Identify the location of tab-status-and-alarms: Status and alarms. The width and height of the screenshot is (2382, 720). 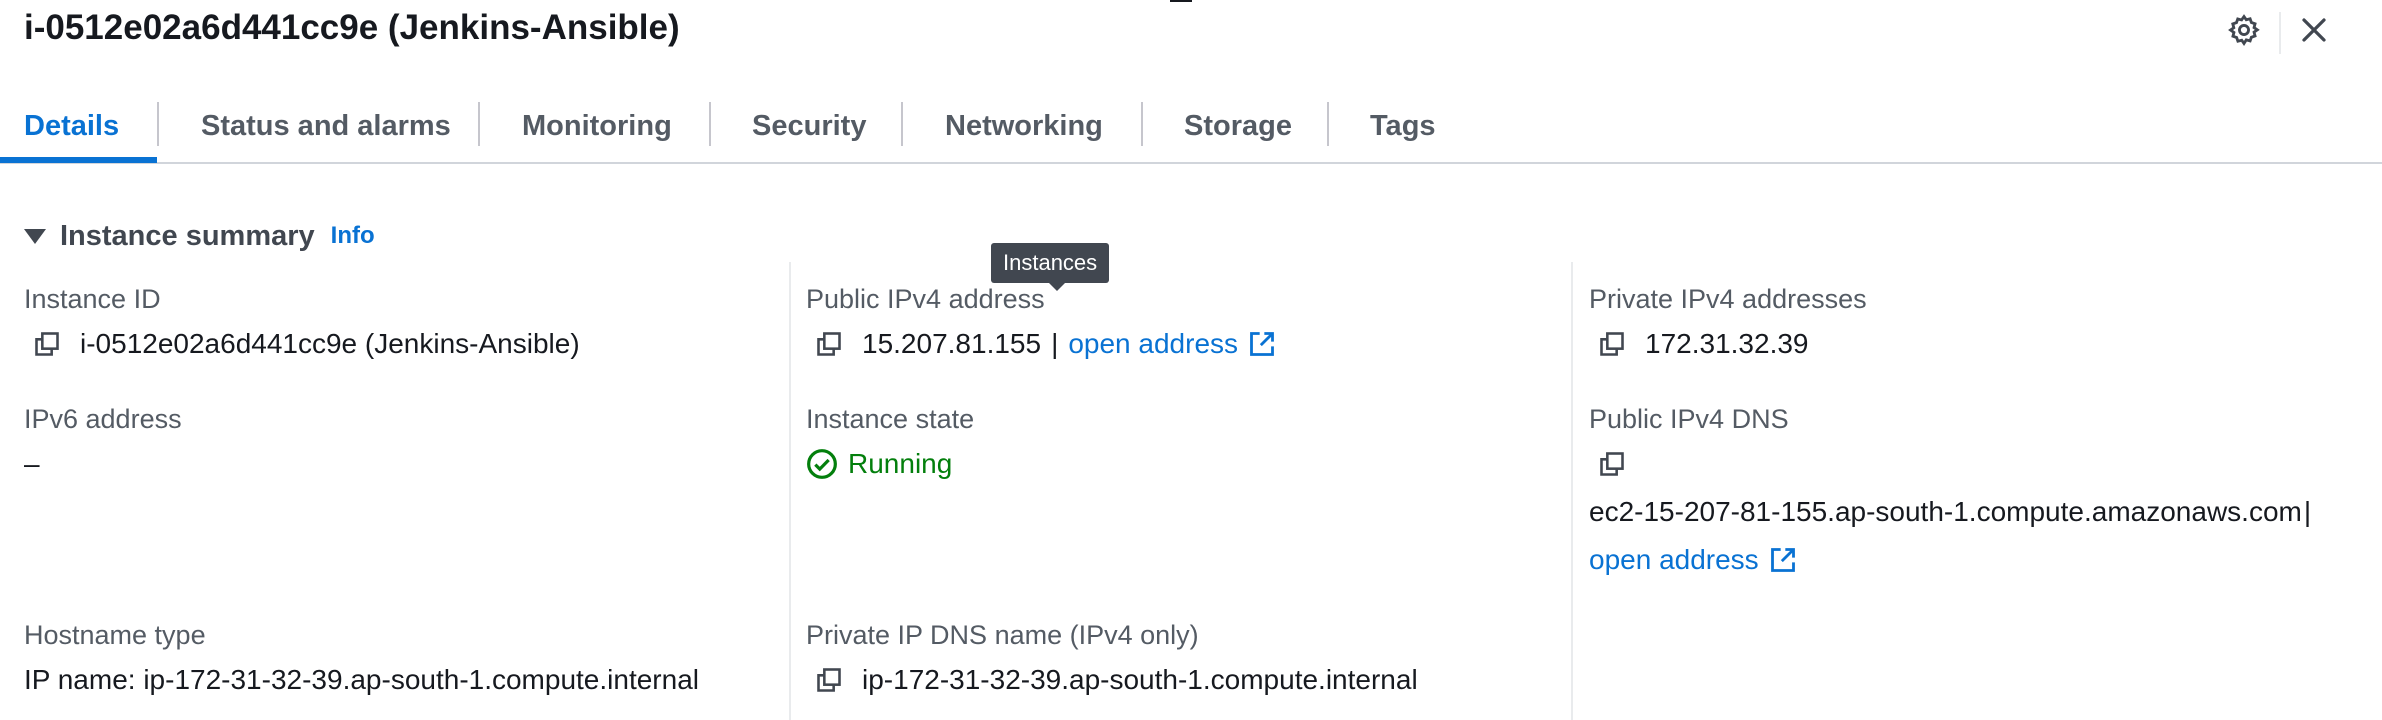
(326, 126).